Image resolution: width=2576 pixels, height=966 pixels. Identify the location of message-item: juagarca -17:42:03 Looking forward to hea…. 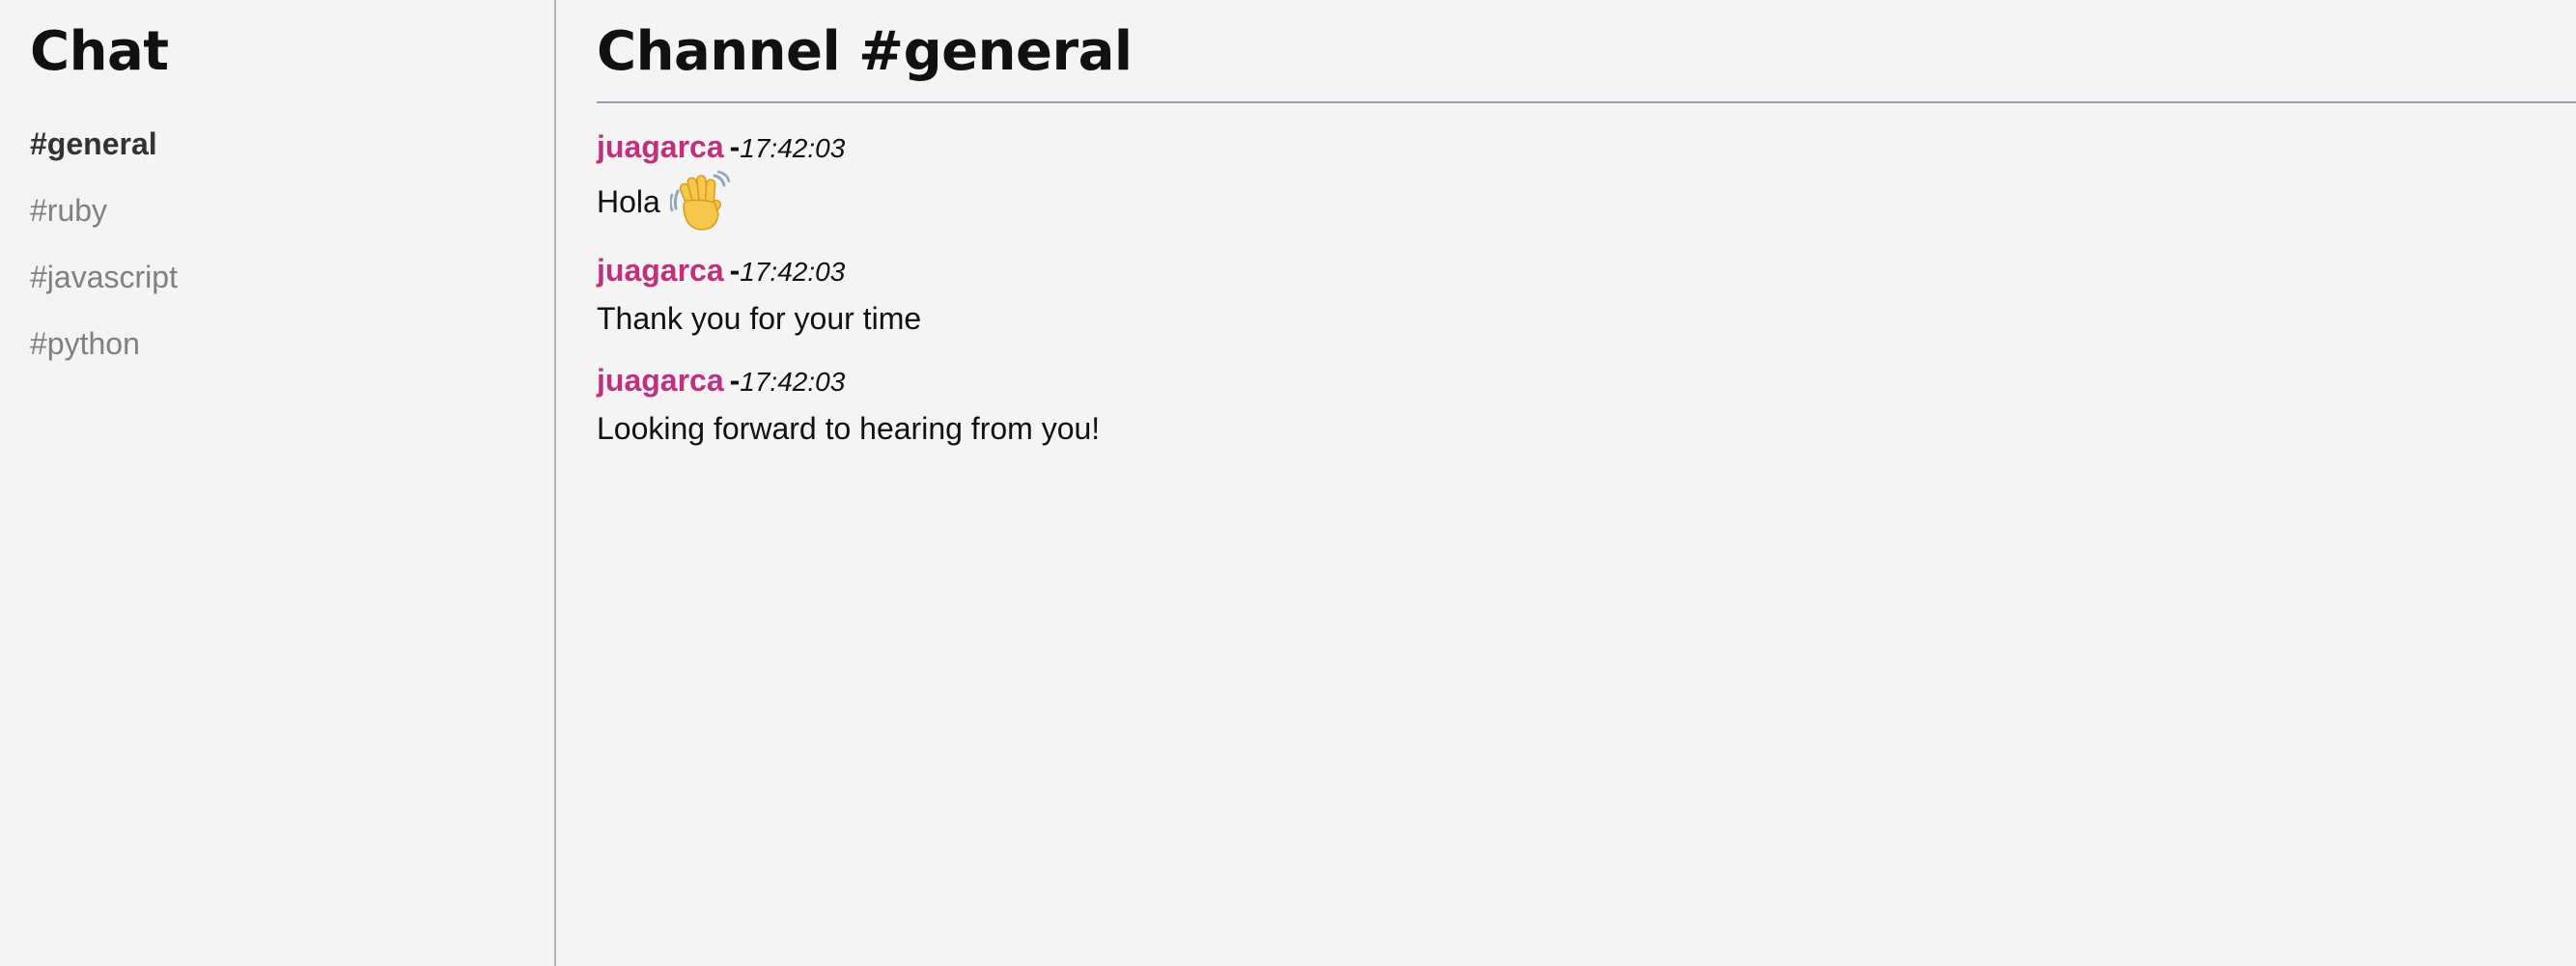
(1587, 405).